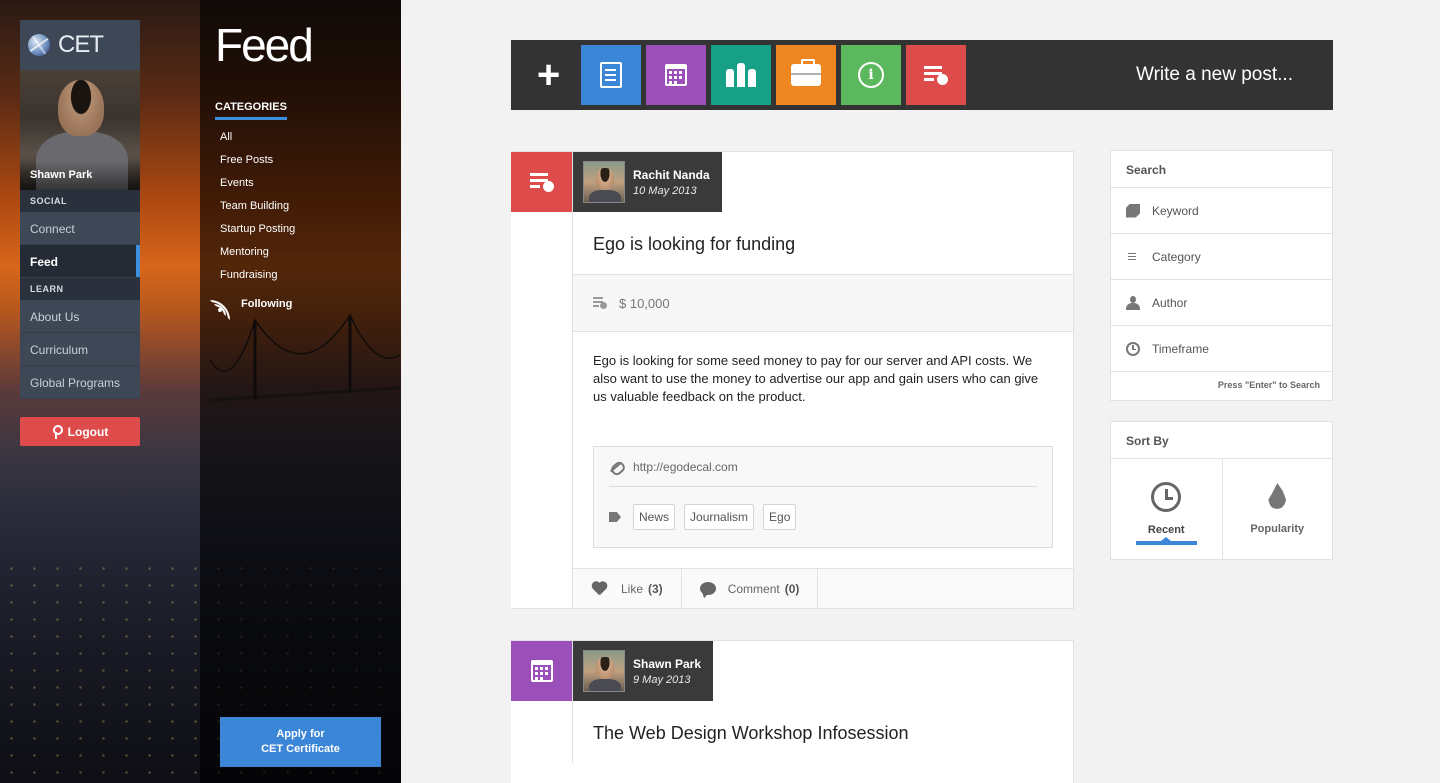  Describe the element at coordinates (80, 349) in the screenshot. I see `nav-item-curriculum: Curriculum` at that location.